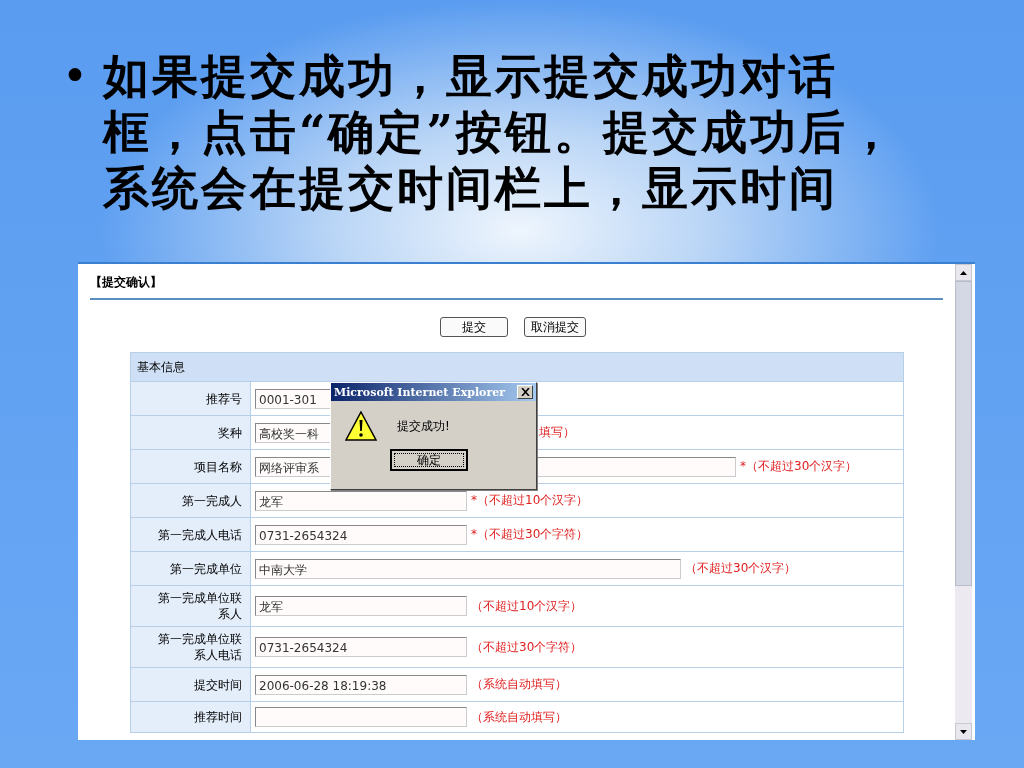 This screenshot has height=768, width=1024. Describe the element at coordinates (799, 466) in the screenshot. I see `hint-text: *（不超过30个汉字）` at that location.